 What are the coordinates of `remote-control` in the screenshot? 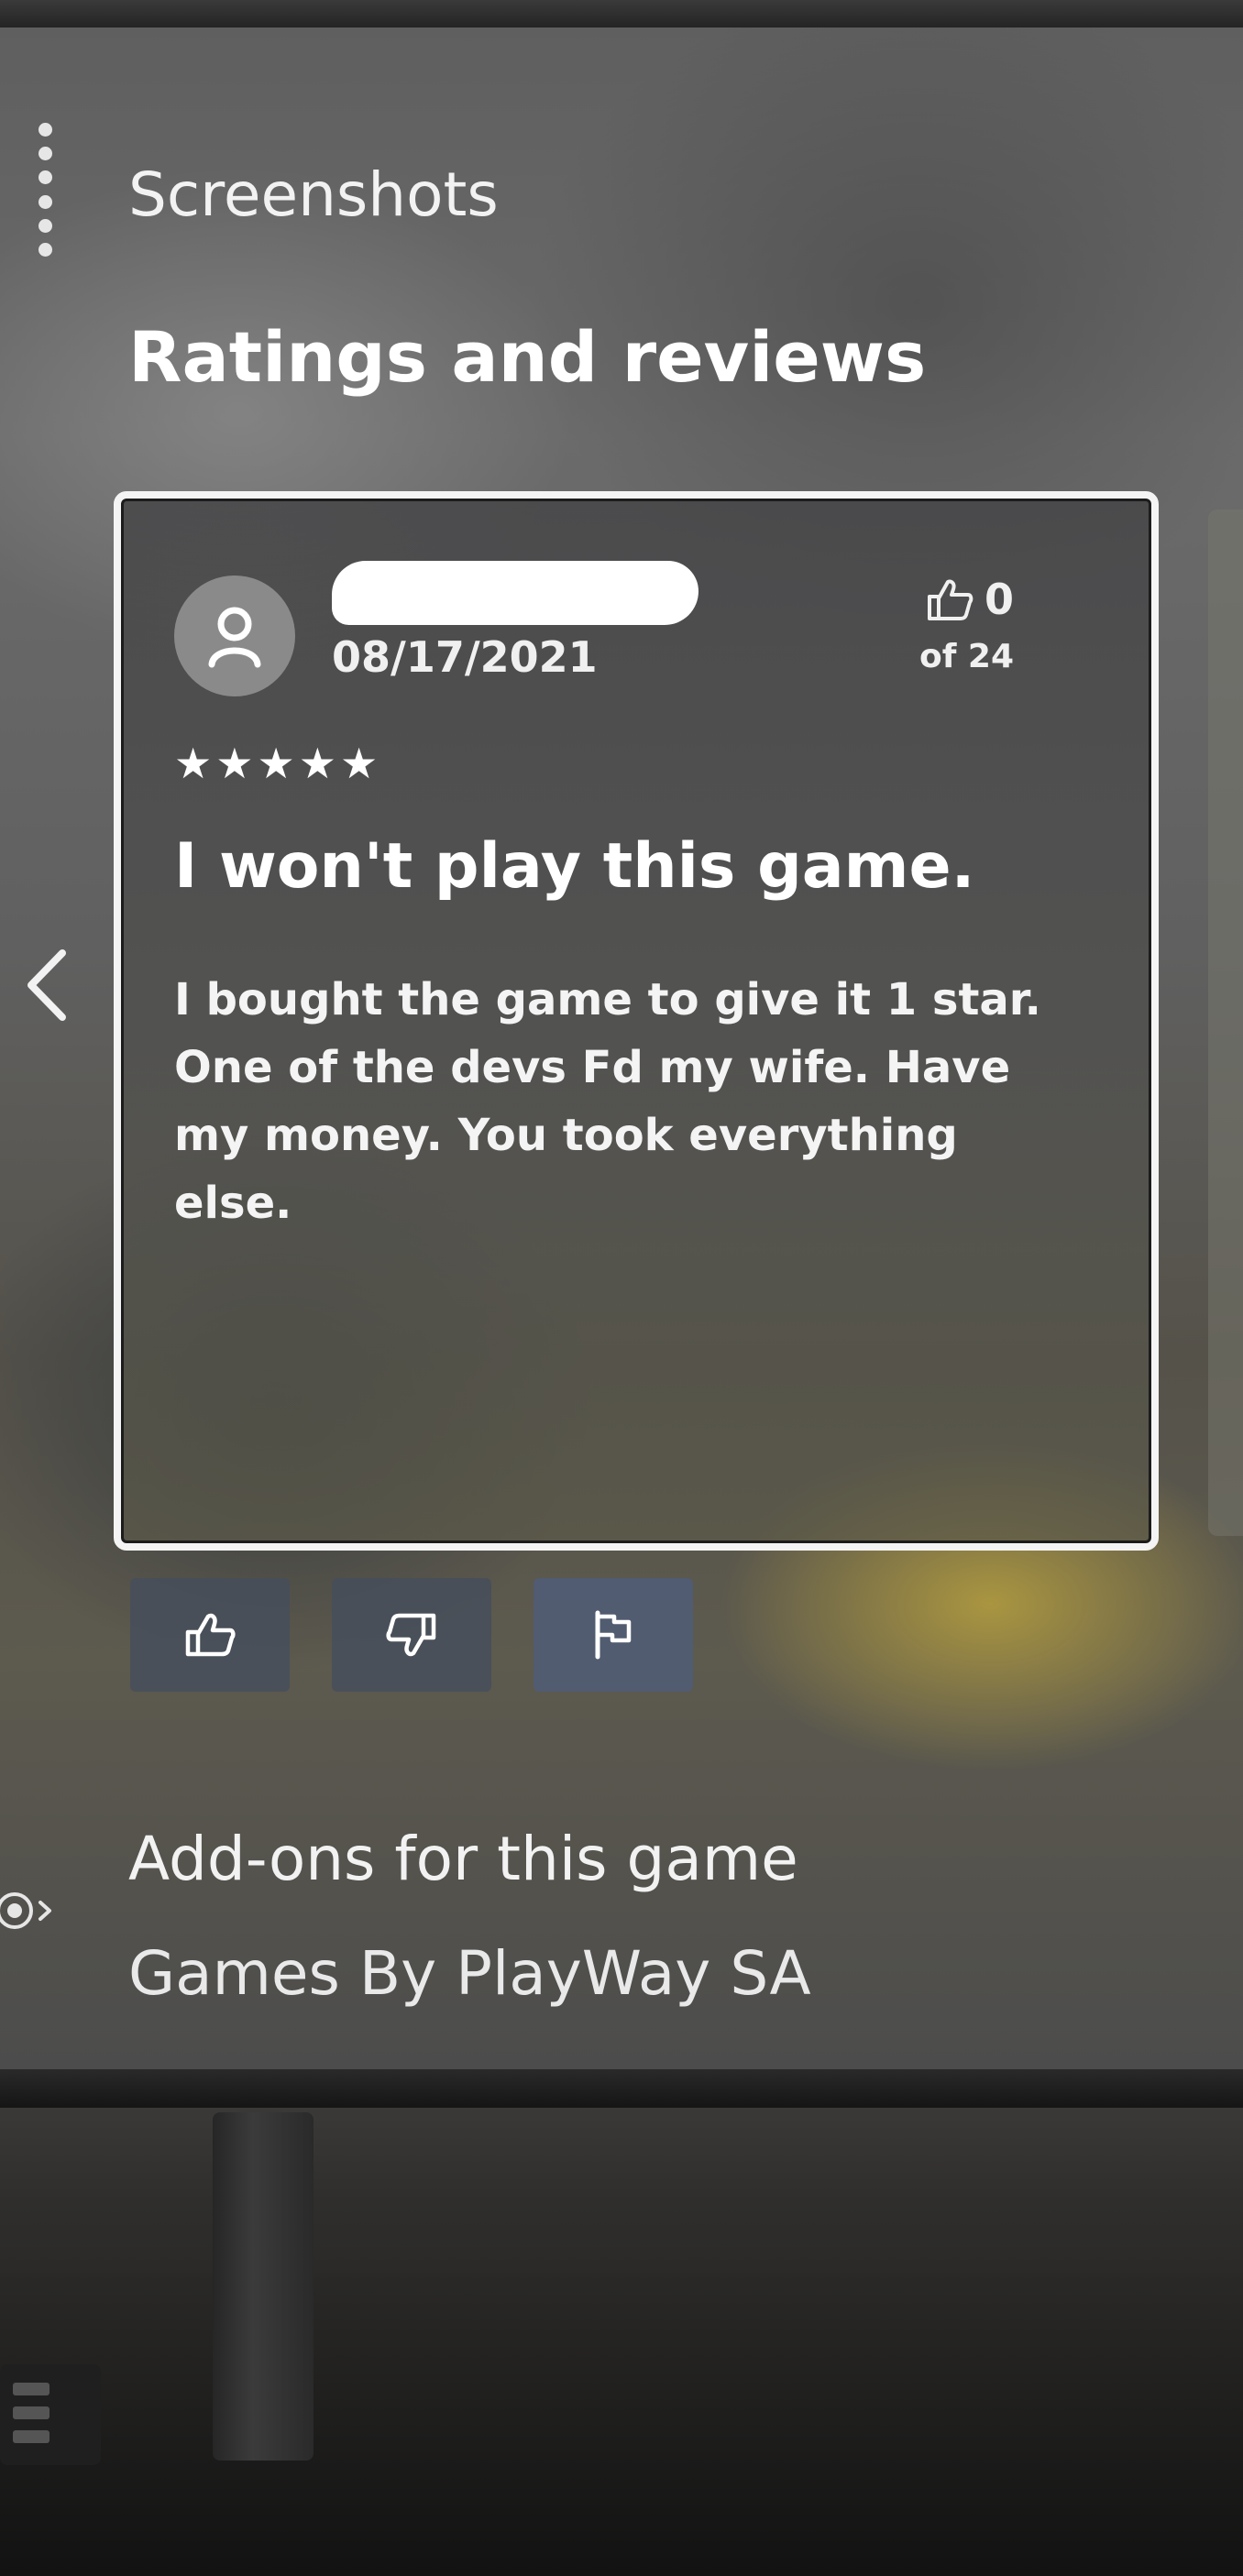 It's located at (50, 2414).